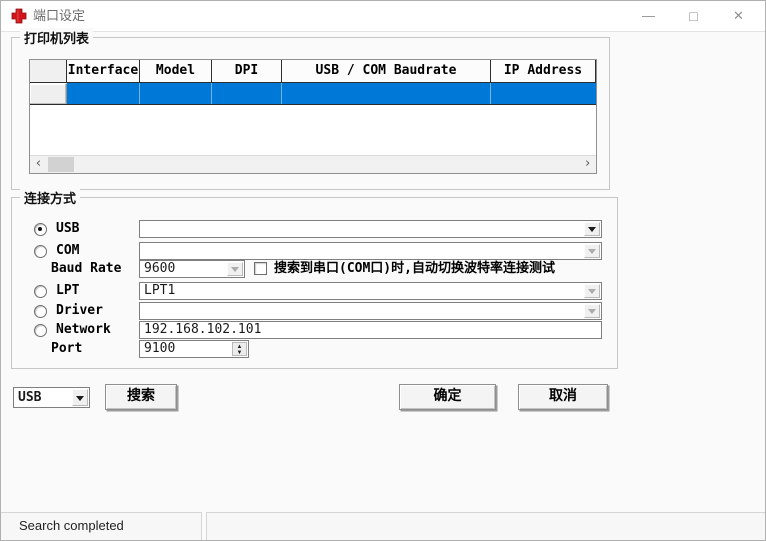 The image size is (766, 541). What do you see at coordinates (543, 71) in the screenshot?
I see `column-header-ip-address: IP Address` at bounding box center [543, 71].